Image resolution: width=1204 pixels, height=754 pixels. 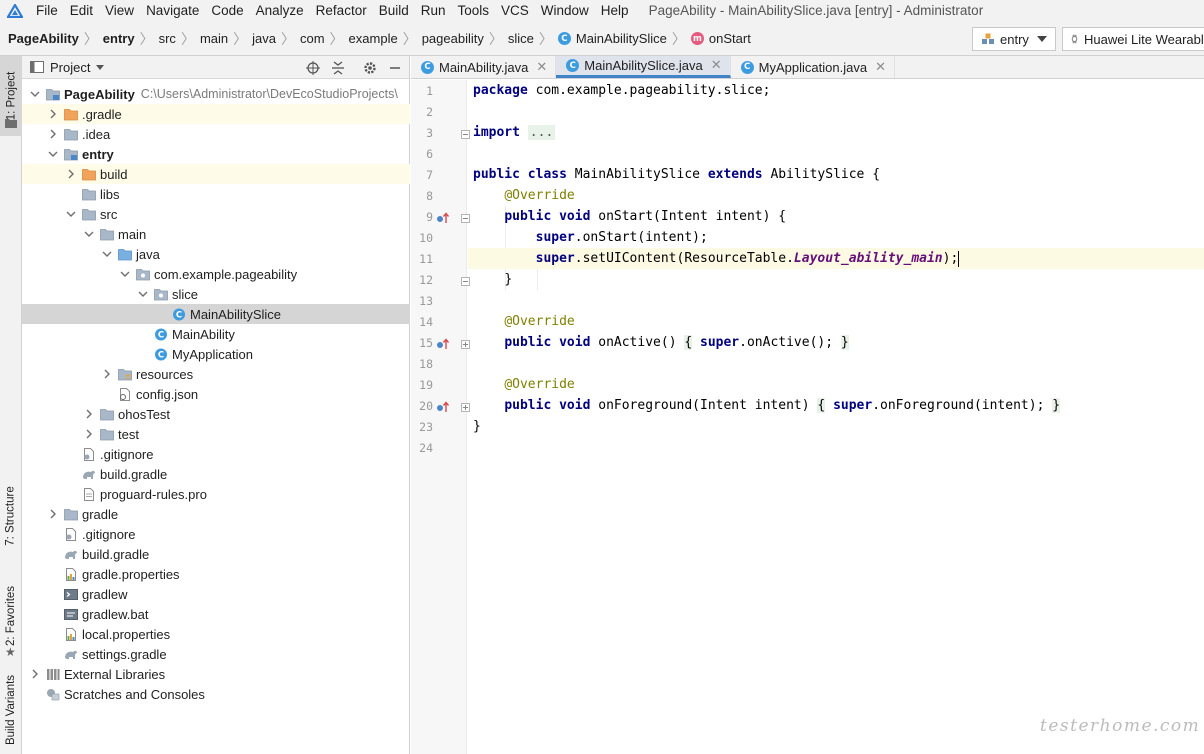 I want to click on tree-item: gradle.properties, so click(x=216, y=574).